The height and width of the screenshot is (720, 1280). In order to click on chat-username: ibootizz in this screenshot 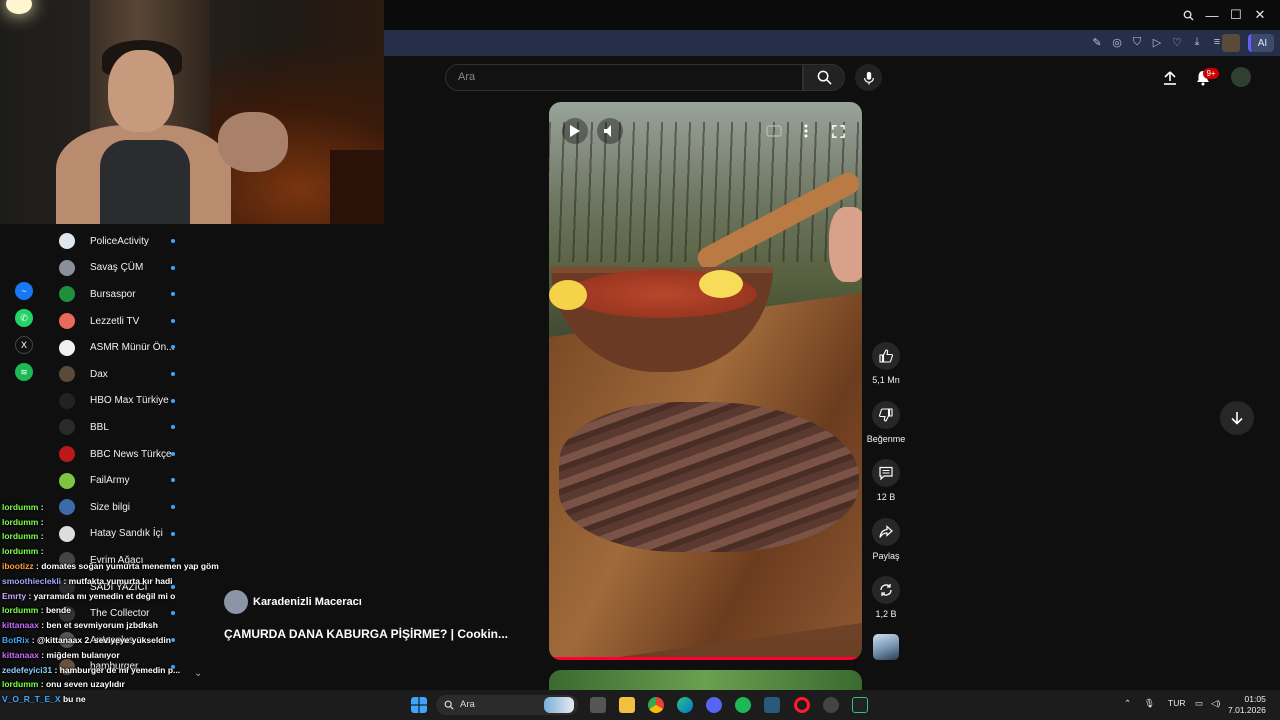, I will do `click(18, 565)`.